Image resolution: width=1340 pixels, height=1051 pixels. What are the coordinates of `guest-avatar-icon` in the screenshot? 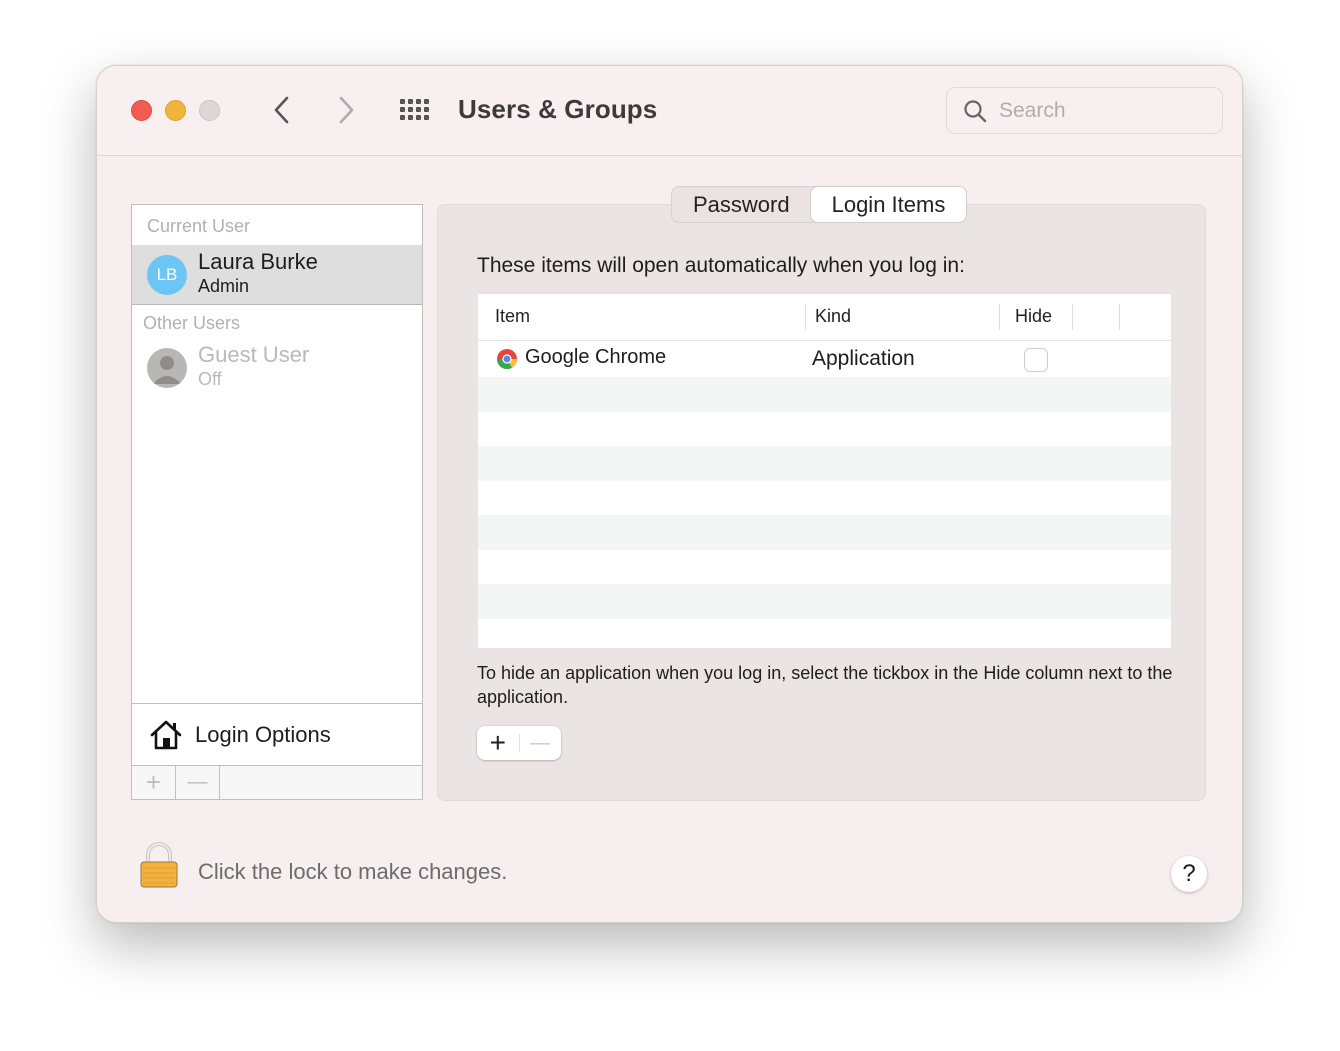 It's located at (167, 368).